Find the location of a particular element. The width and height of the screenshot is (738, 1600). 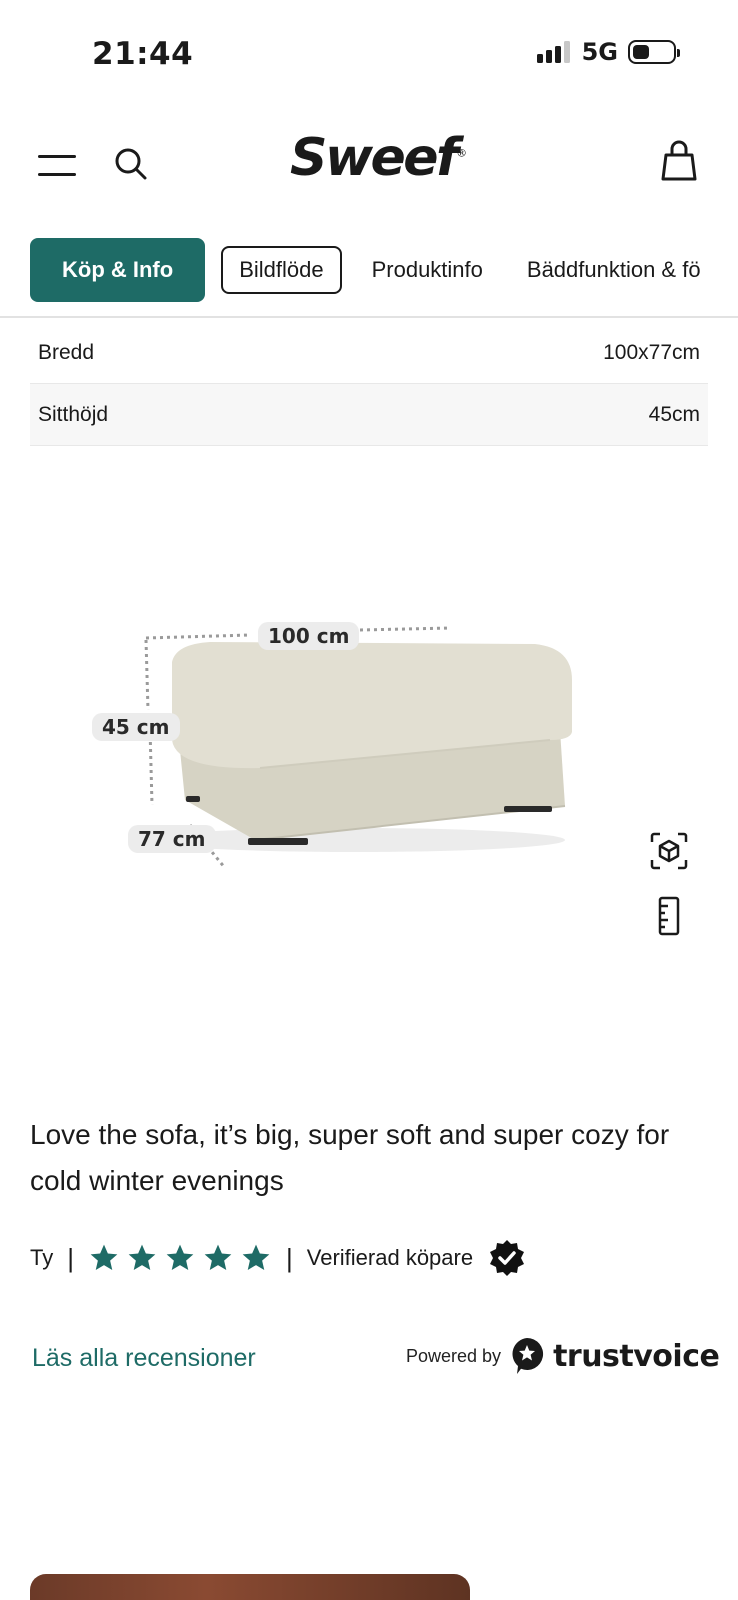

powered-by-label: Powered by is located at coordinates (454, 1355).